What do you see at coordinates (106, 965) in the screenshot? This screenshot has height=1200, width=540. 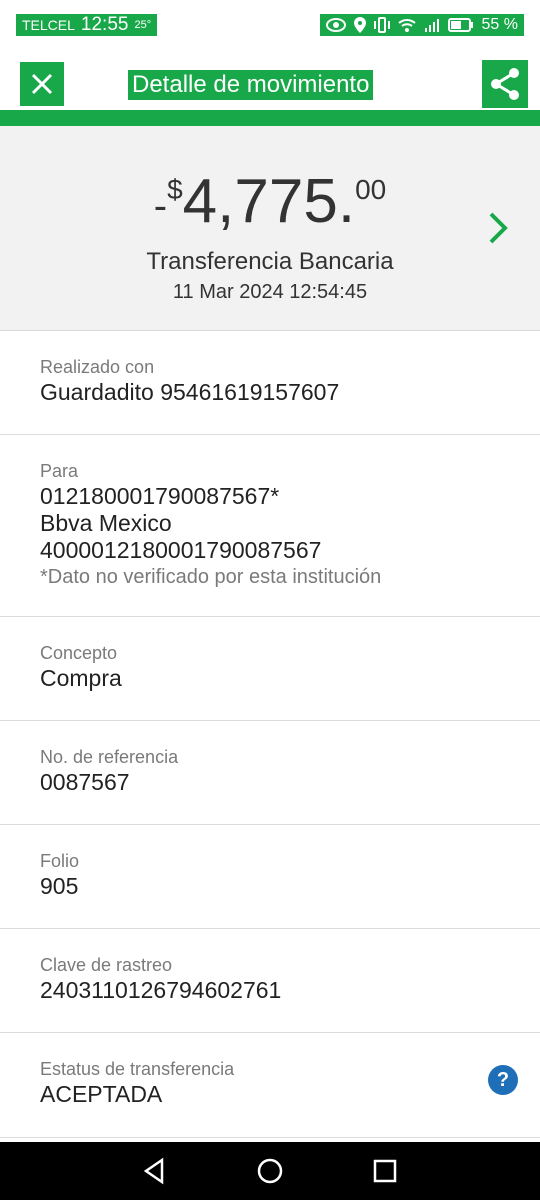 I see `detail-label: Clave de rastreo` at bounding box center [106, 965].